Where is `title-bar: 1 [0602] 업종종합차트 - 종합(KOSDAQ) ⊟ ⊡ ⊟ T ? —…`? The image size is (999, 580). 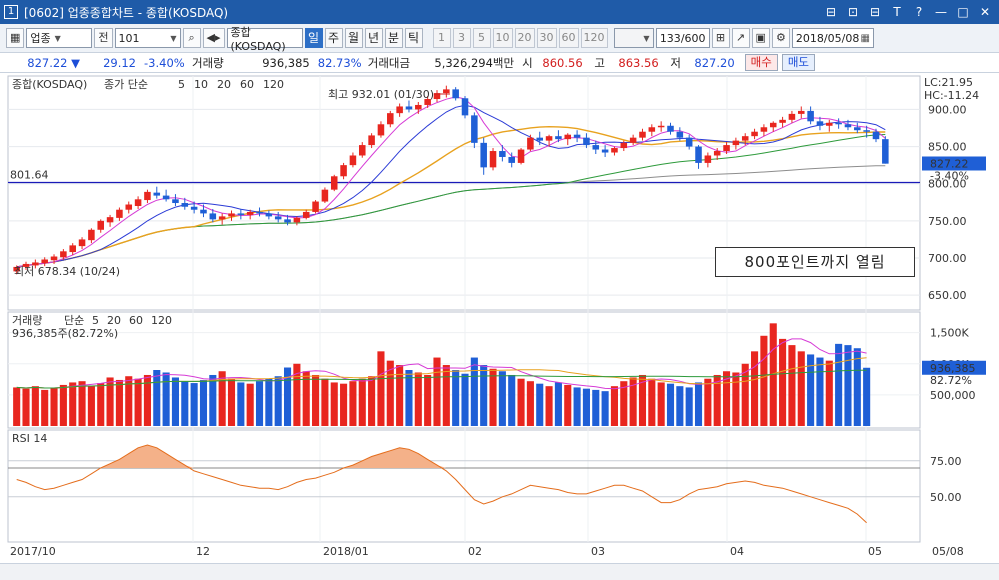
title-bar: 1 [0602] 업종종합차트 - 종합(KOSDAQ) ⊟ ⊡ ⊟ T ? —… is located at coordinates (499, 12).